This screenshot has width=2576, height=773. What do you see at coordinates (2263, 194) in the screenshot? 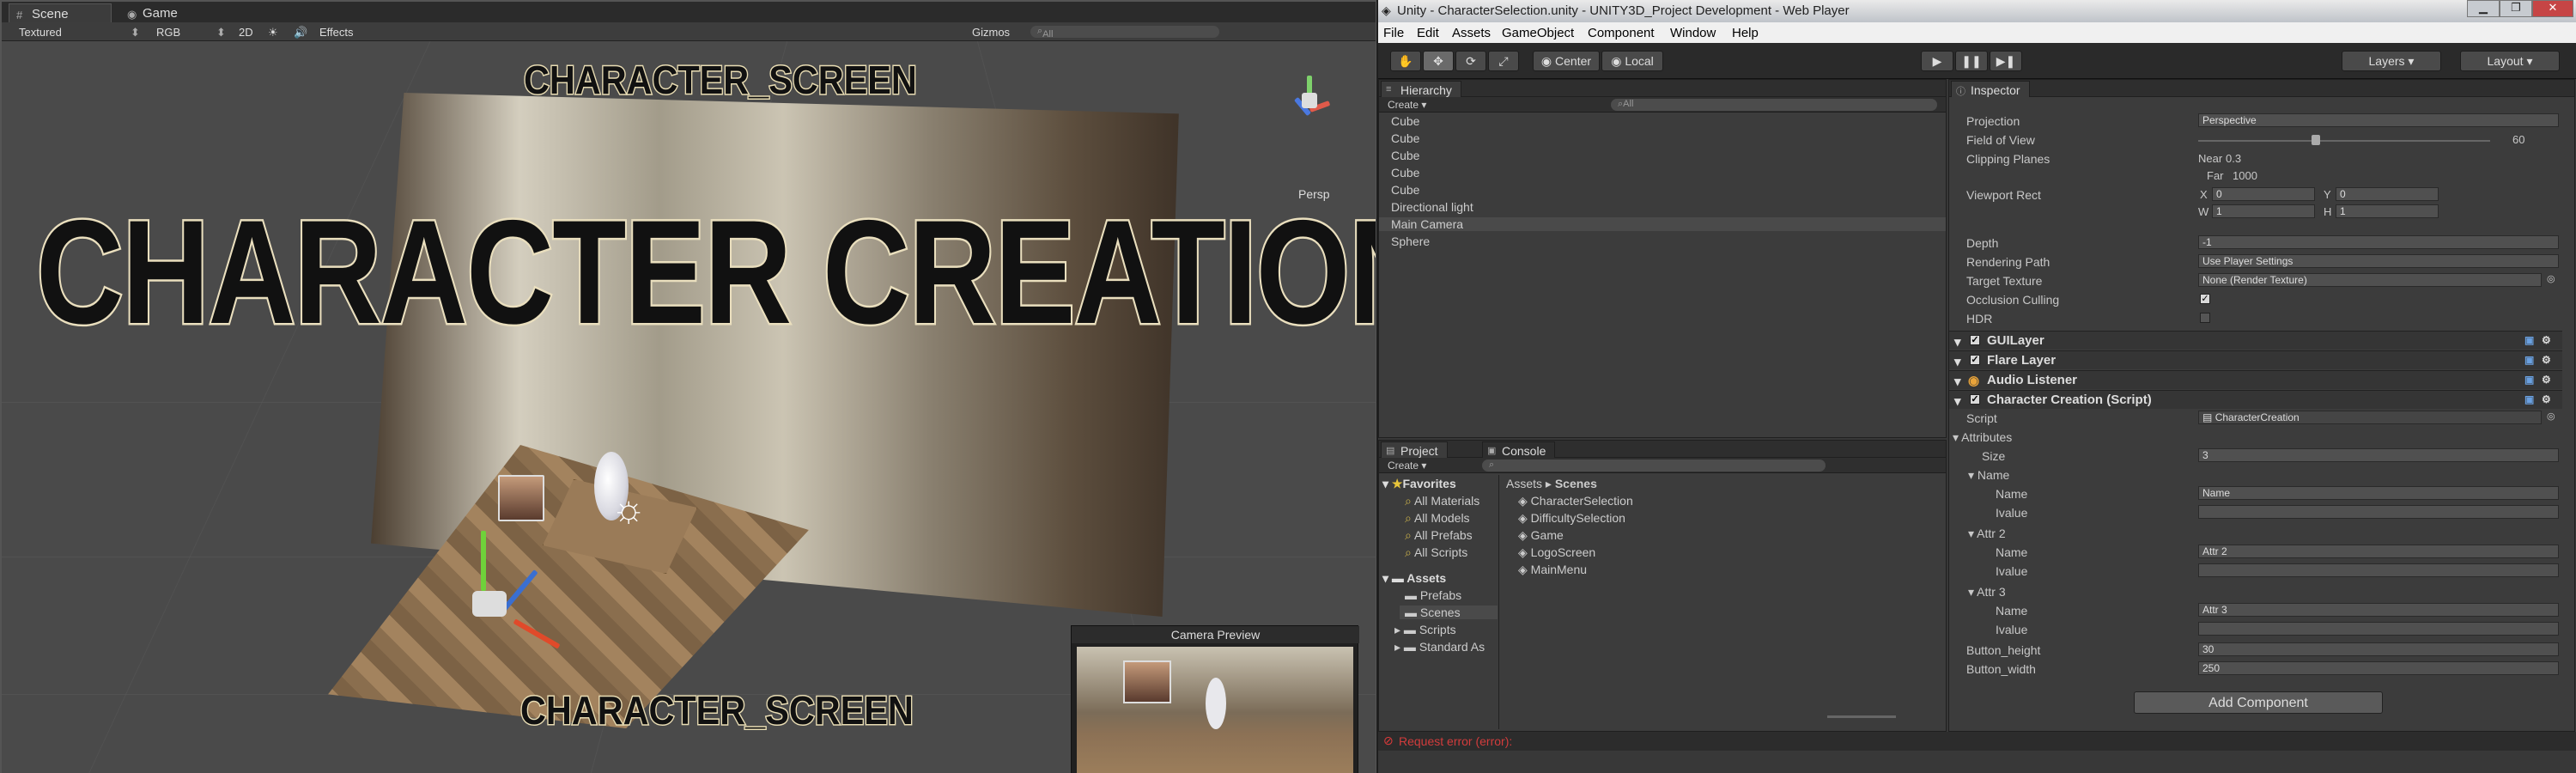
I see `viewport-x-field: 0` at bounding box center [2263, 194].